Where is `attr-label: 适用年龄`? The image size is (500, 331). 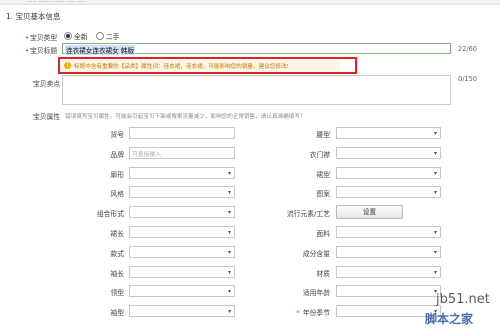
attr-label: 适用年龄 is located at coordinates (300, 292).